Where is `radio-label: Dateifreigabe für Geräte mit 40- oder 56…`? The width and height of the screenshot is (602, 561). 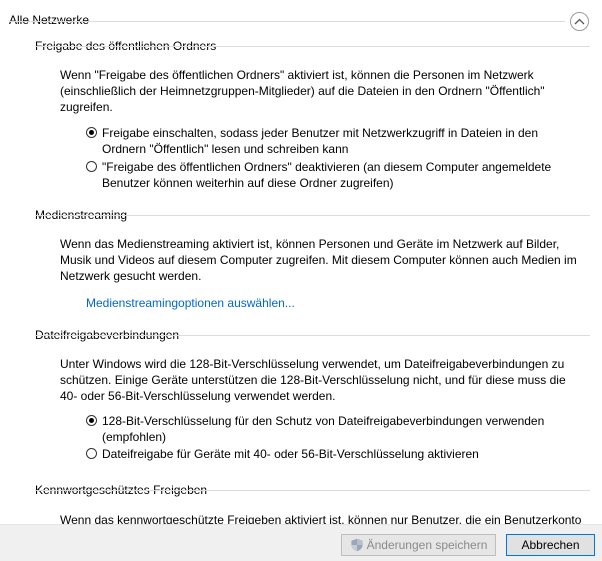
radio-label: Dateifreigabe für Geräte mit 40- oder 56… is located at coordinates (290, 454).